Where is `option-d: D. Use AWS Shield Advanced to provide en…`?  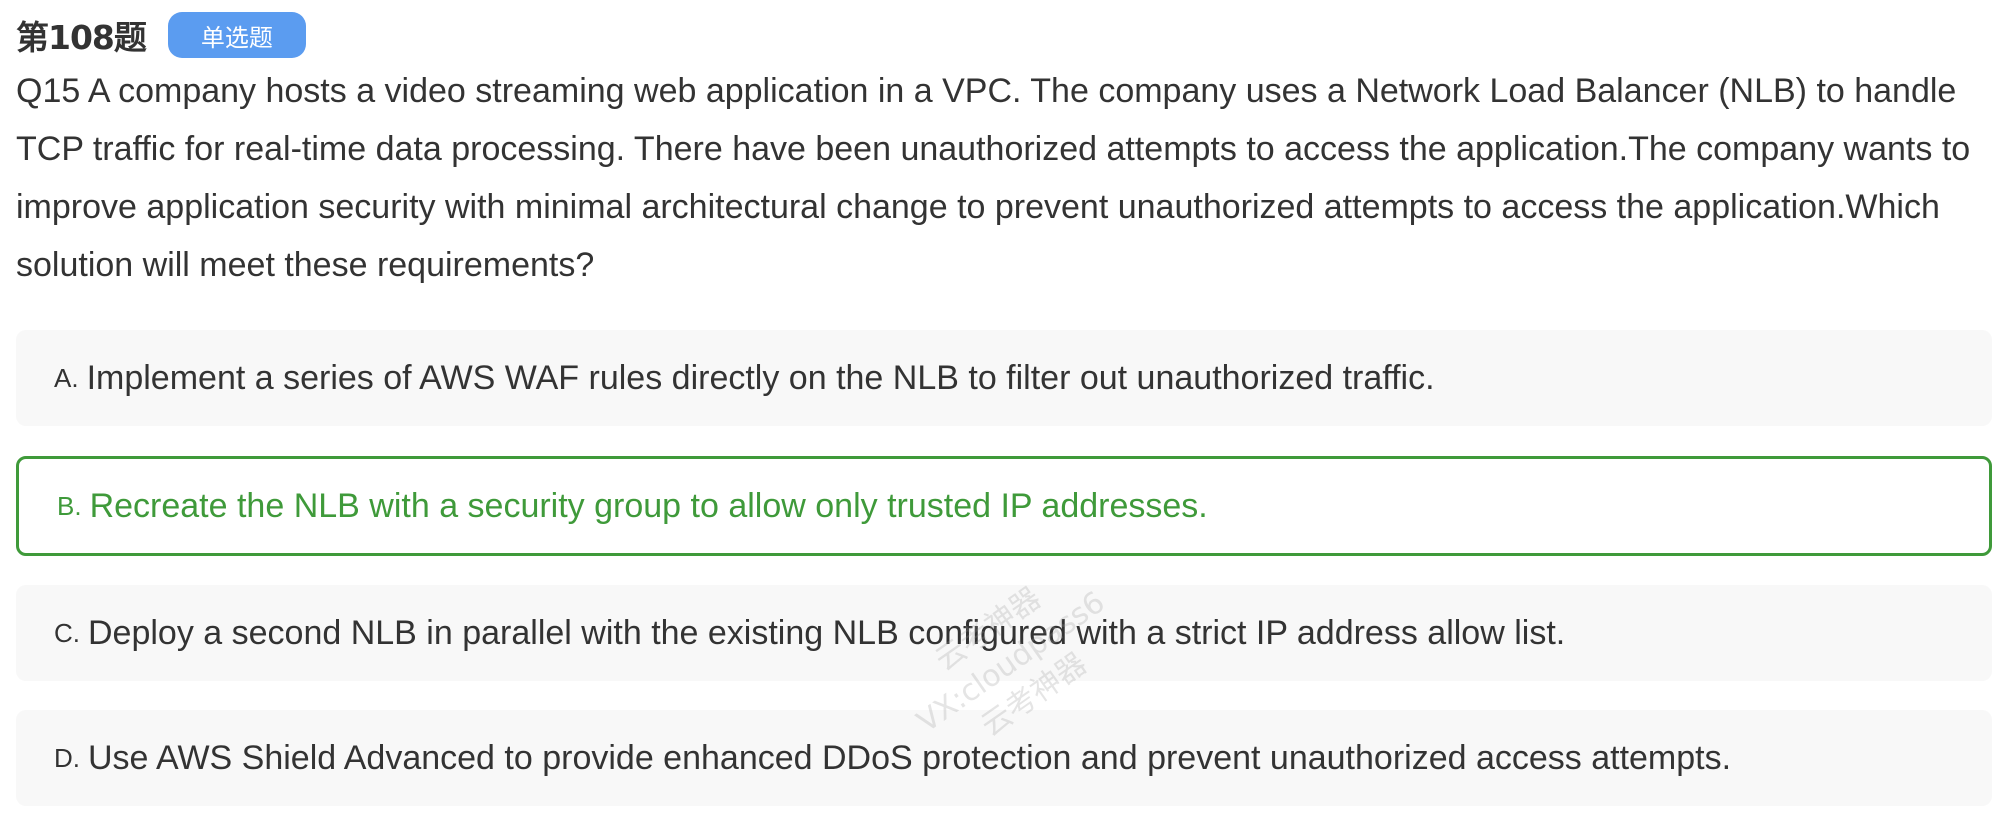 option-d: D. Use AWS Shield Advanced to provide en… is located at coordinates (1004, 758).